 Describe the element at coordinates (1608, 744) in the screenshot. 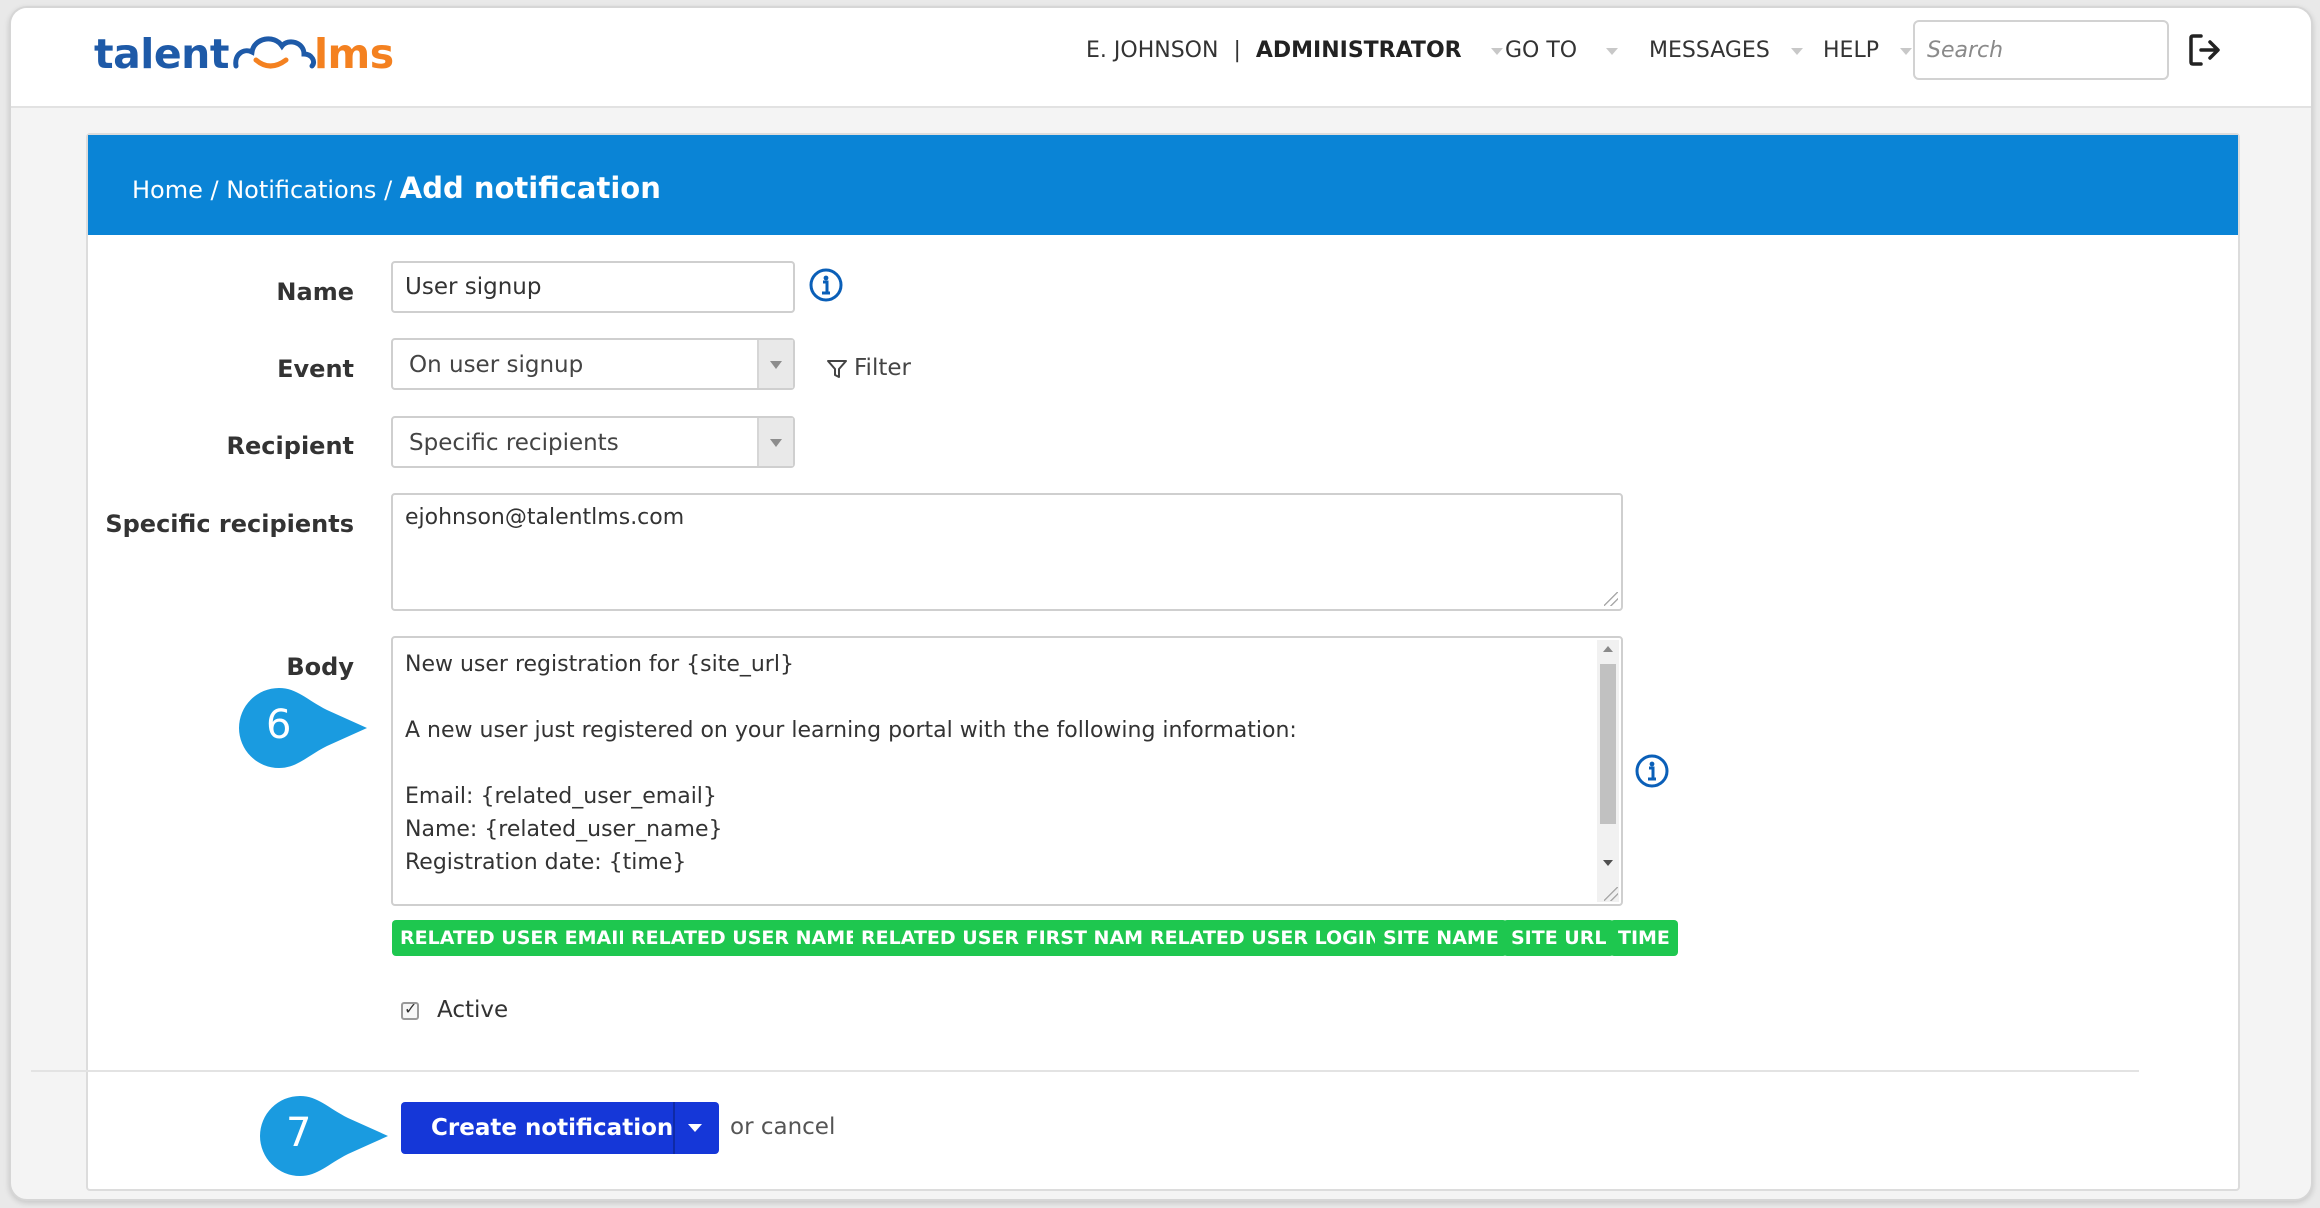

I see `scroll-thumb` at that location.